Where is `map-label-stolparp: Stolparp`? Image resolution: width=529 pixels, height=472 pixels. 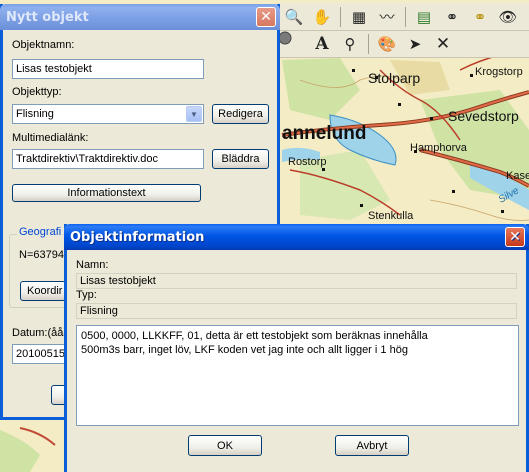
map-label-stolparp: Stolparp is located at coordinates (394, 78).